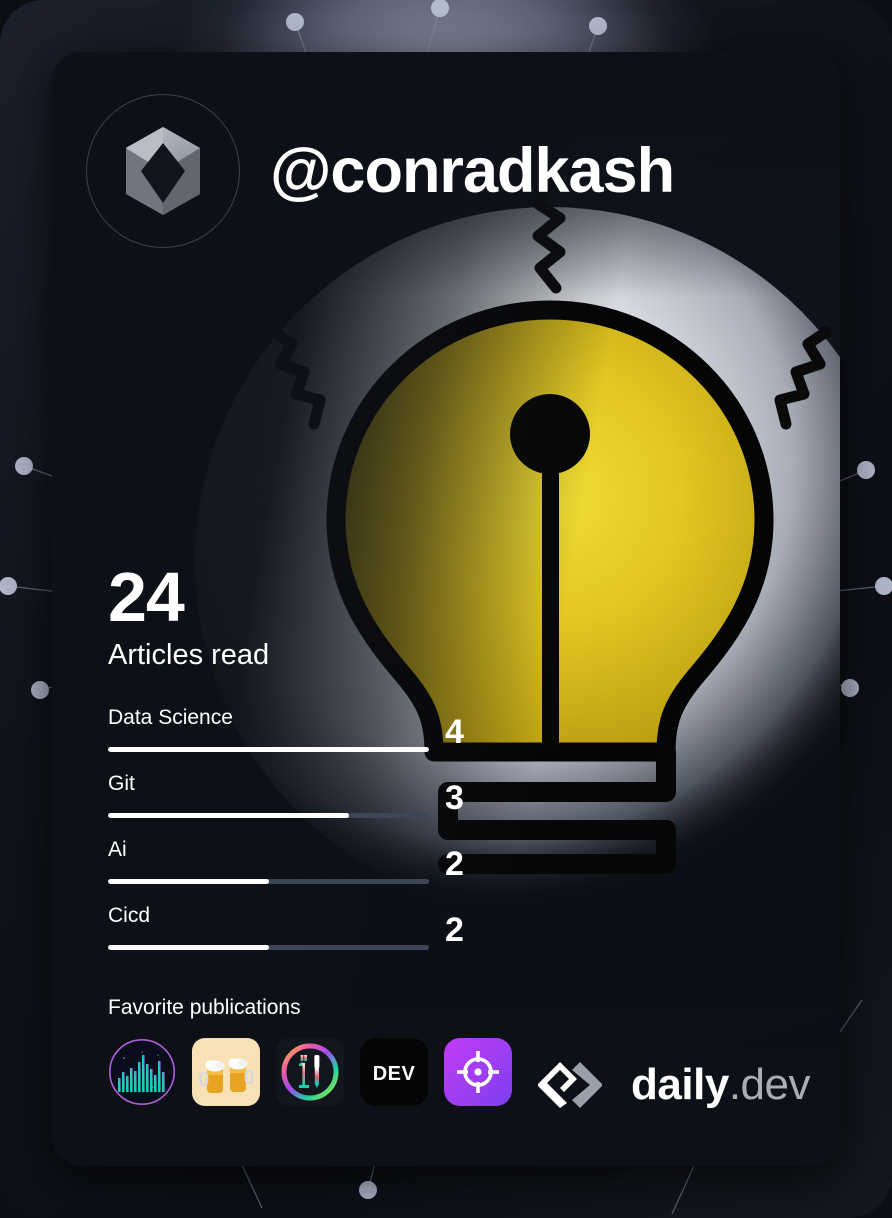 The image size is (892, 1218). I want to click on daily-dev-branding: daily.dev, so click(673, 1085).